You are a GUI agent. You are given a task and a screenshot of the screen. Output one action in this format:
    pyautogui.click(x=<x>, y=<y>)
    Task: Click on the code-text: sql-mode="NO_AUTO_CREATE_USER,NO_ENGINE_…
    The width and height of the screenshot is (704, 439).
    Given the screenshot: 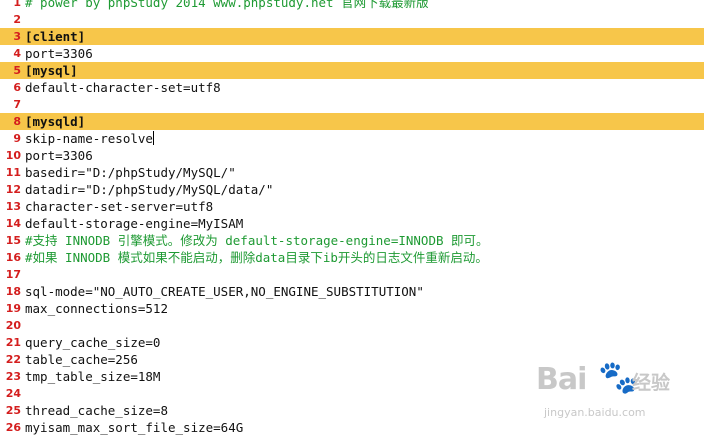 What is the action you would take?
    pyautogui.click(x=224, y=291)
    